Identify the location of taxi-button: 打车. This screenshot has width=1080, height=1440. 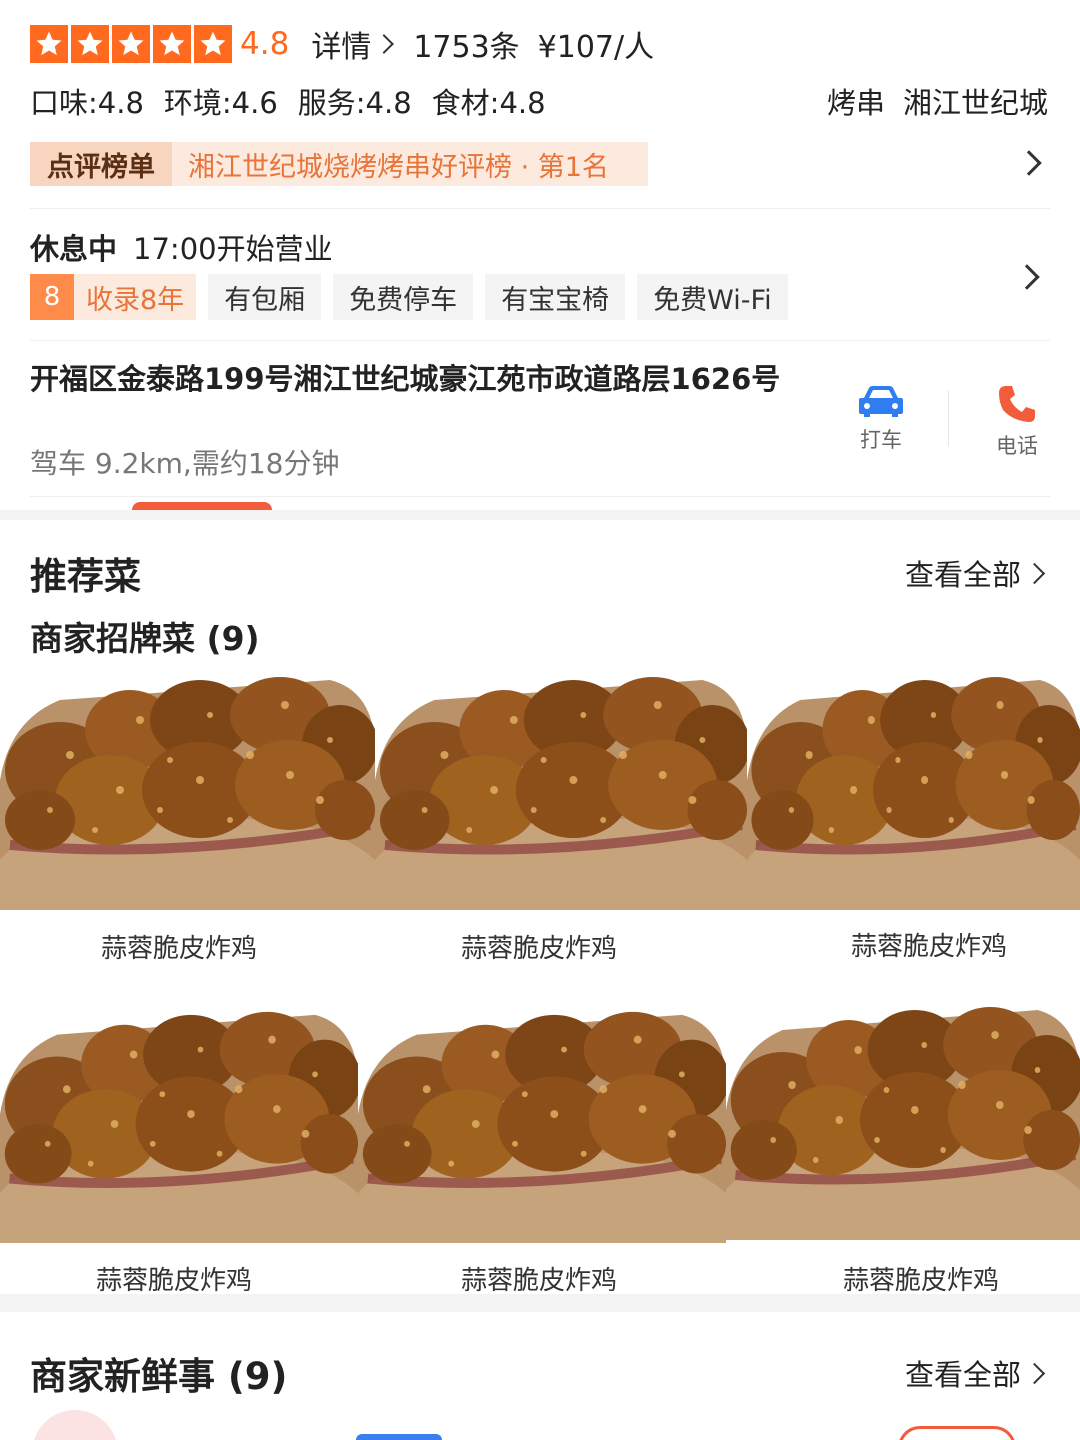
(881, 419).